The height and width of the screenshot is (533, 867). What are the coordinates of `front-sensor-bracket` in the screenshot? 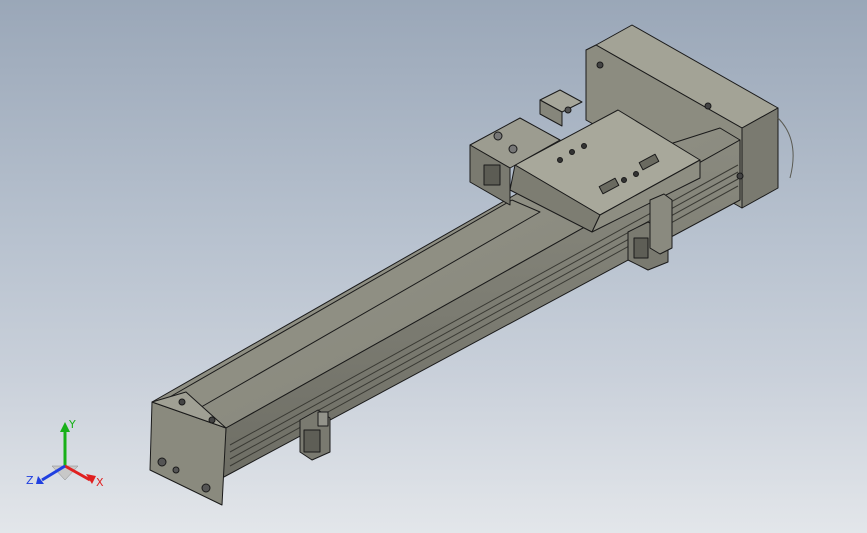 It's located at (315, 435).